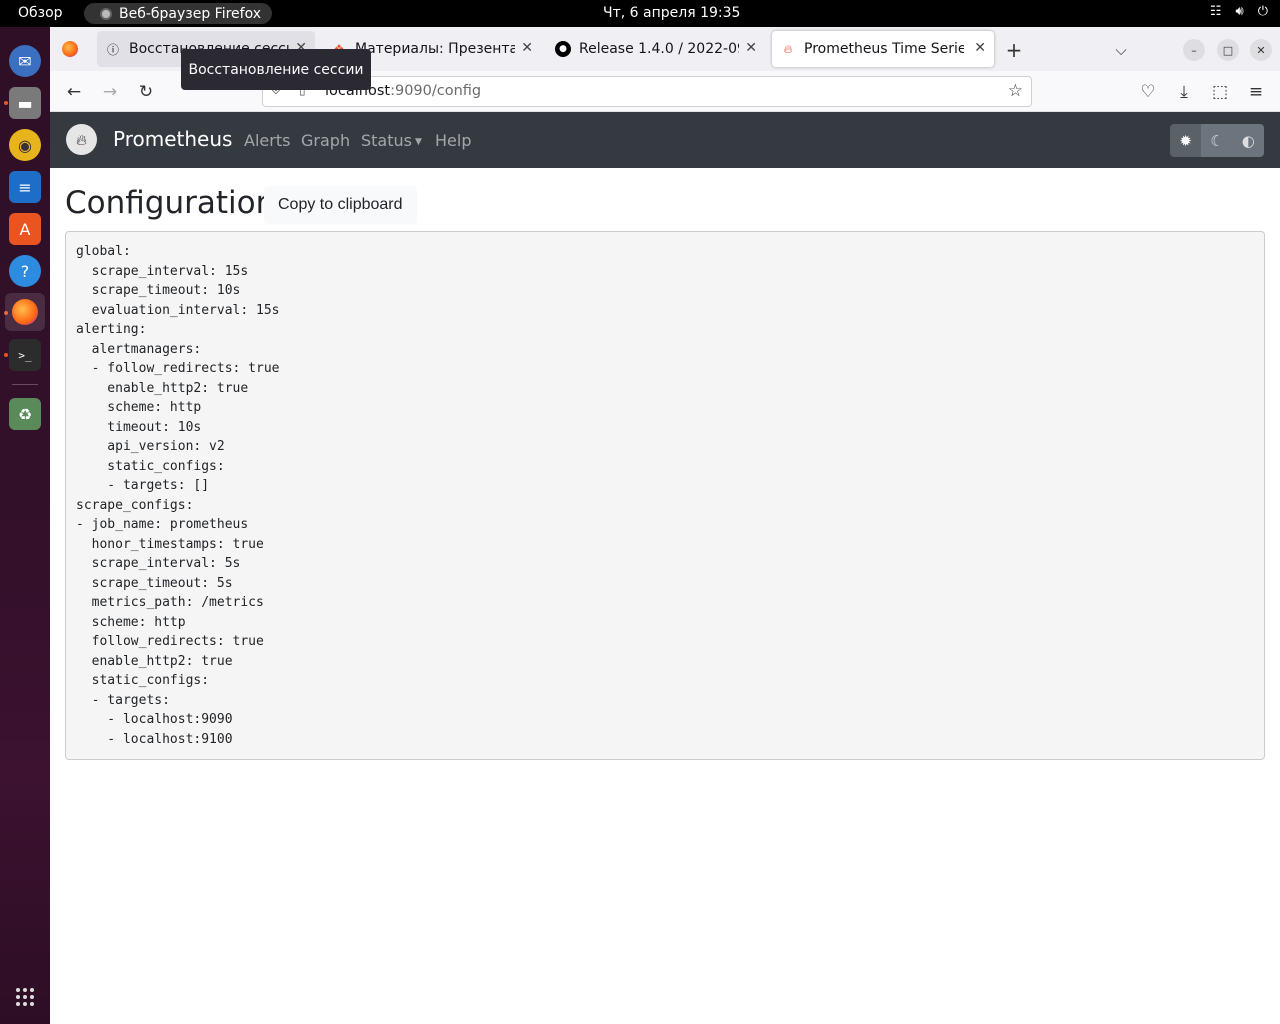  What do you see at coordinates (1261, 50) in the screenshot?
I see `close-window-icon: ✕` at bounding box center [1261, 50].